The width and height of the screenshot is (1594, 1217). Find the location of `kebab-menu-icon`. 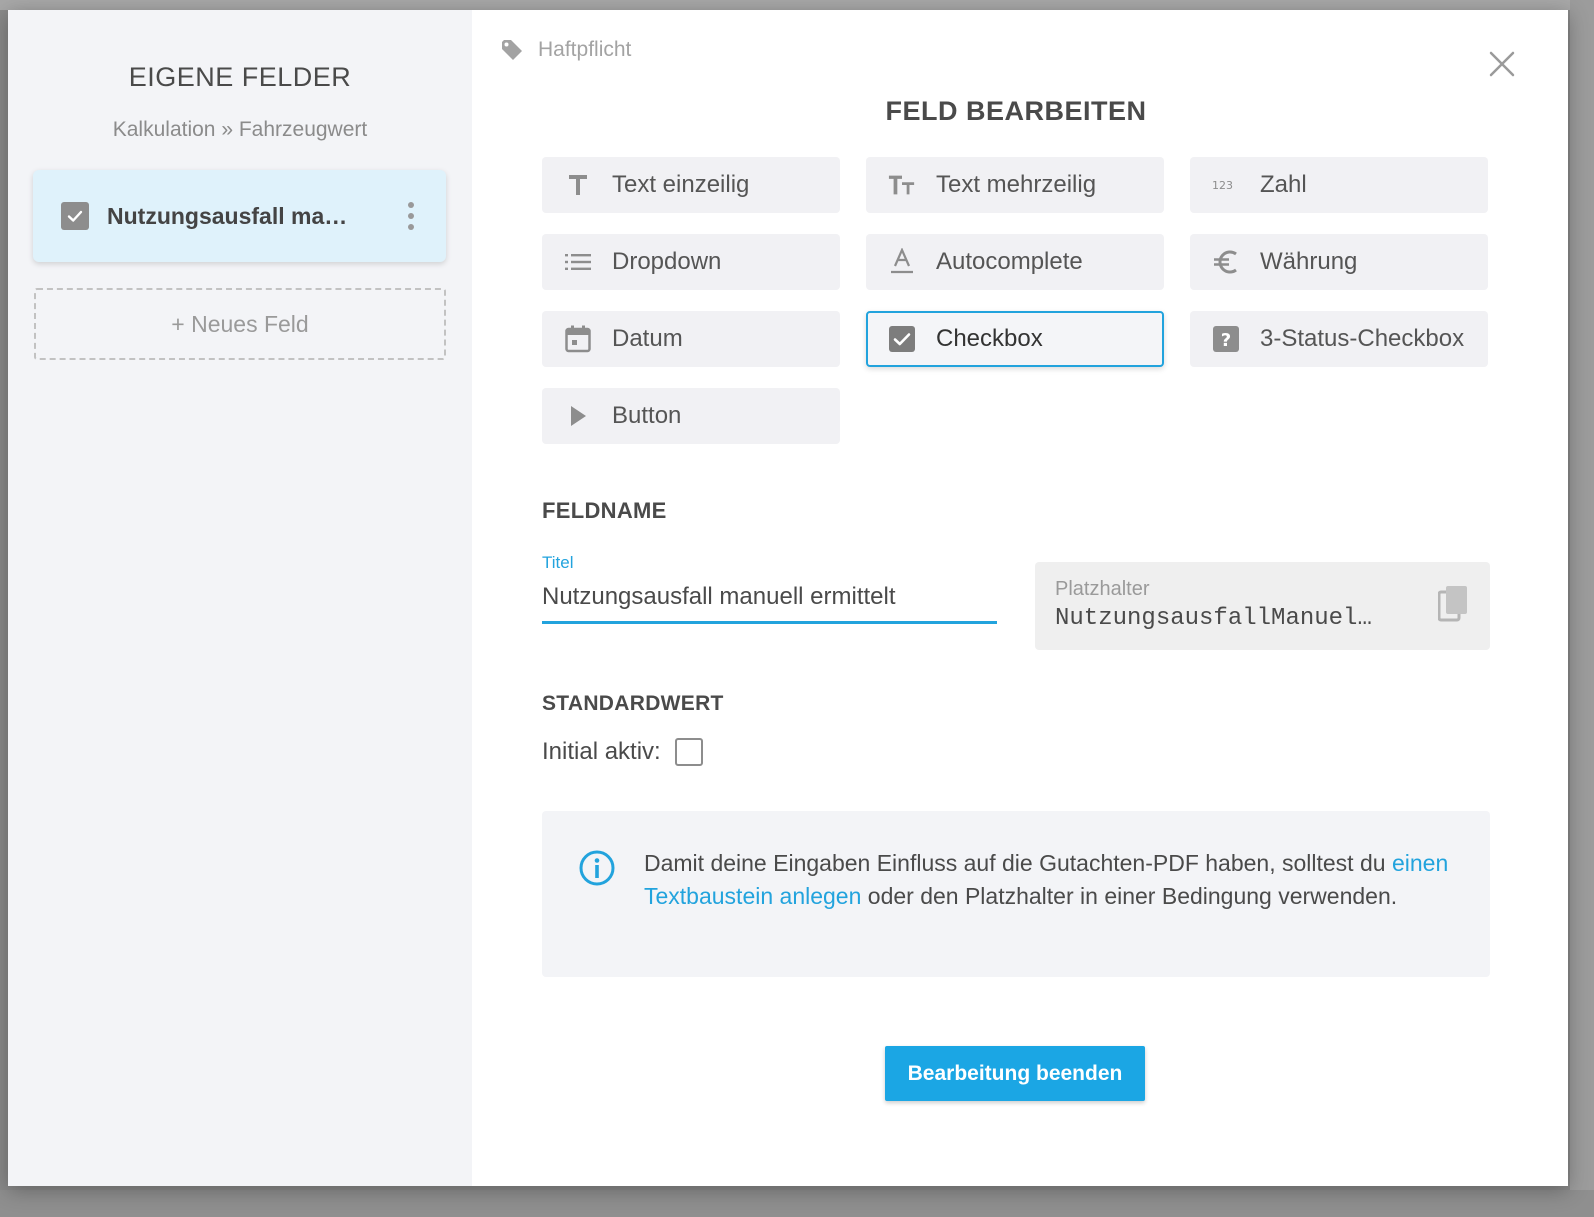

kebab-menu-icon is located at coordinates (411, 216).